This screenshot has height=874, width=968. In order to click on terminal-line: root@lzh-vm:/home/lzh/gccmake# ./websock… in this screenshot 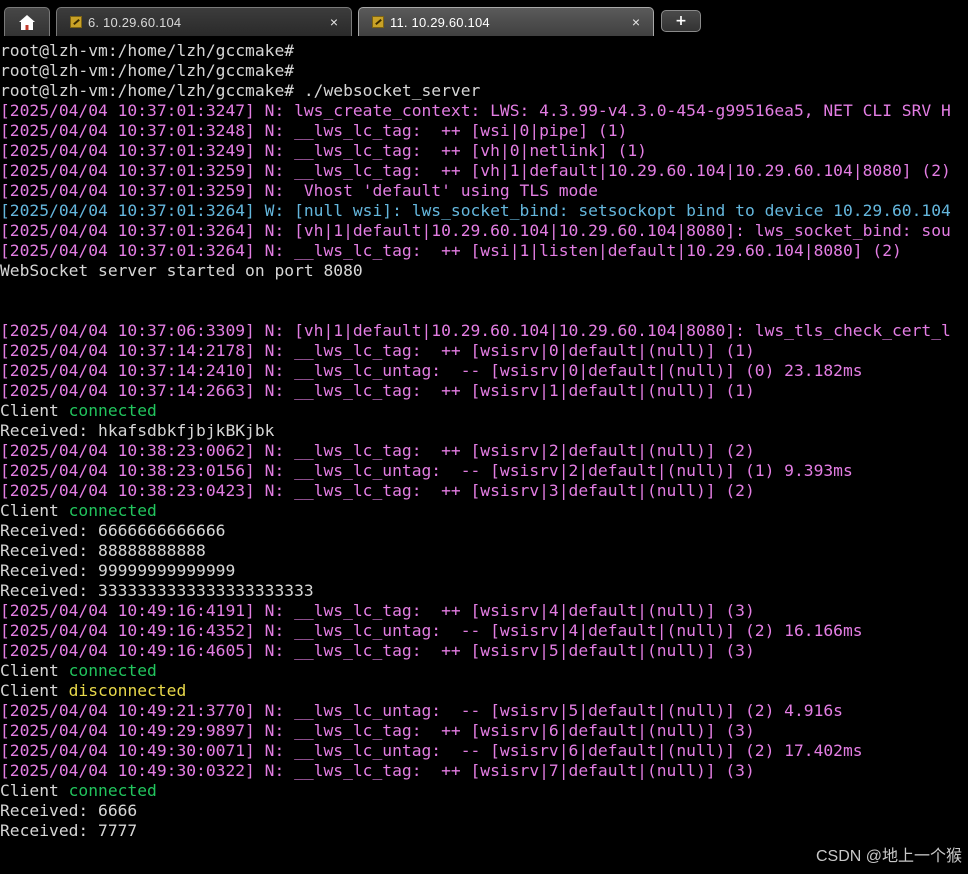, I will do `click(484, 91)`.